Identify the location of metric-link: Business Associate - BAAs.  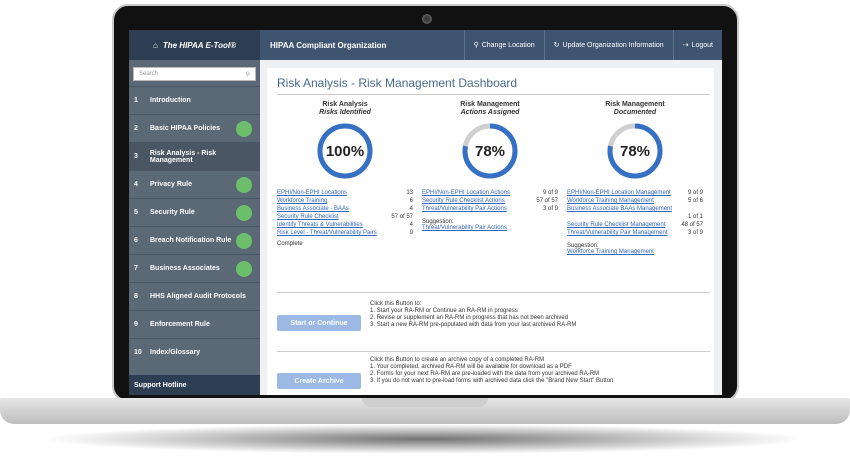
(313, 209).